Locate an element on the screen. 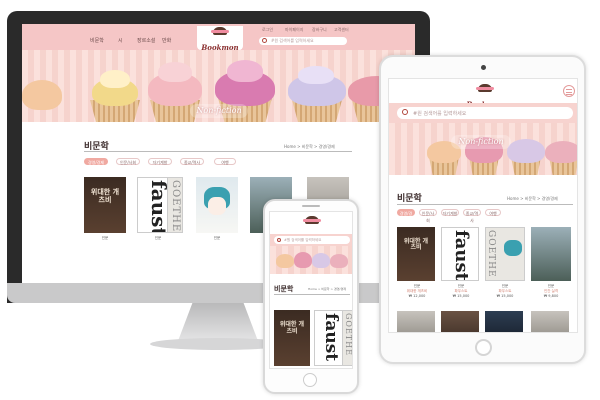 The width and height of the screenshot is (600, 400). tablet-search-input: #원 검색어를 입력하세요 is located at coordinates (485, 113).